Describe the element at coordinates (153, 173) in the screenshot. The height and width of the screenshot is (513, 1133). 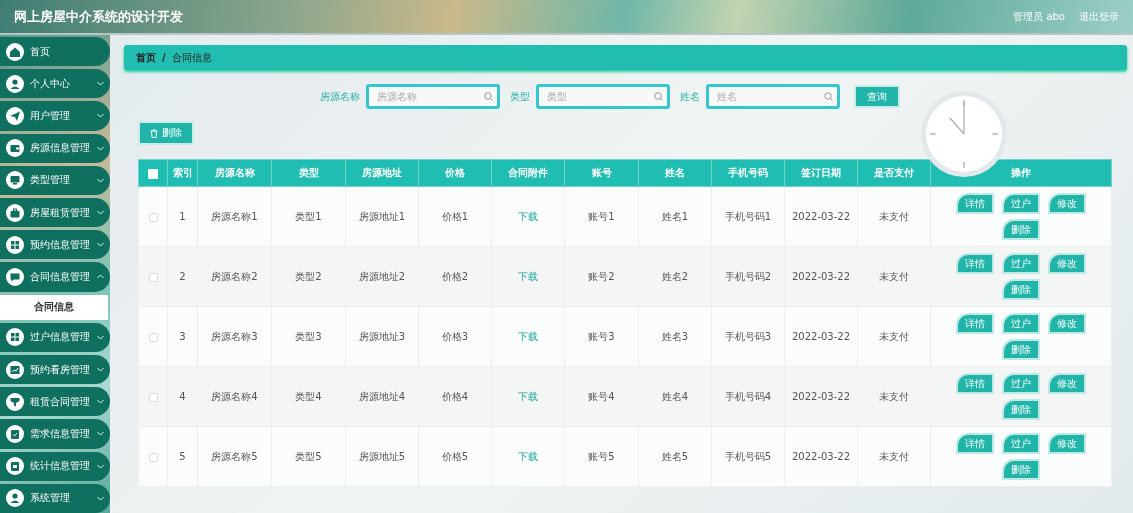
I see `select-all-checkbox` at that location.